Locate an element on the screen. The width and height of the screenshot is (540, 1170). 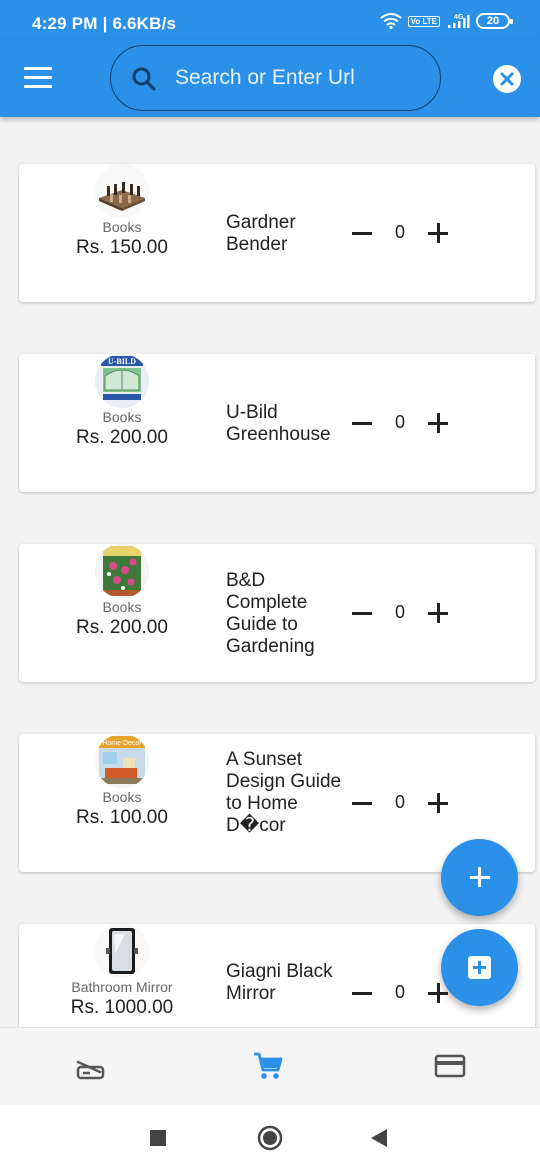
status-icons: Vo LTE 4G 20 is located at coordinates (446, 21).